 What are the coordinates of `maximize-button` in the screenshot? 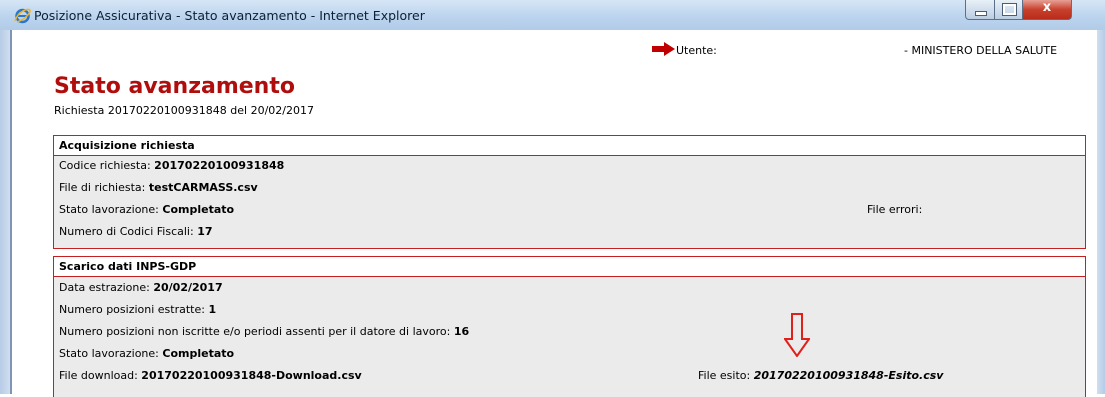 It's located at (1008, 10).